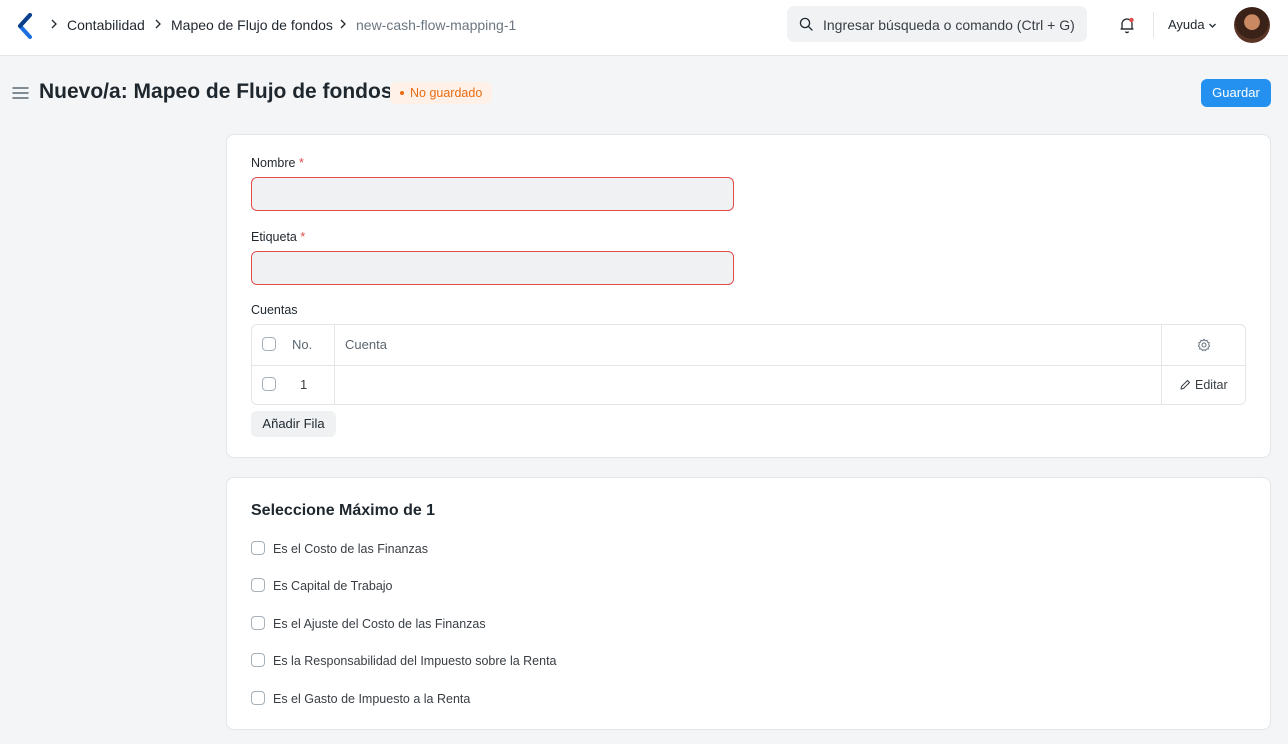  I want to click on accounts-table: No. Cuenta 1 Editar, so click(748, 364).